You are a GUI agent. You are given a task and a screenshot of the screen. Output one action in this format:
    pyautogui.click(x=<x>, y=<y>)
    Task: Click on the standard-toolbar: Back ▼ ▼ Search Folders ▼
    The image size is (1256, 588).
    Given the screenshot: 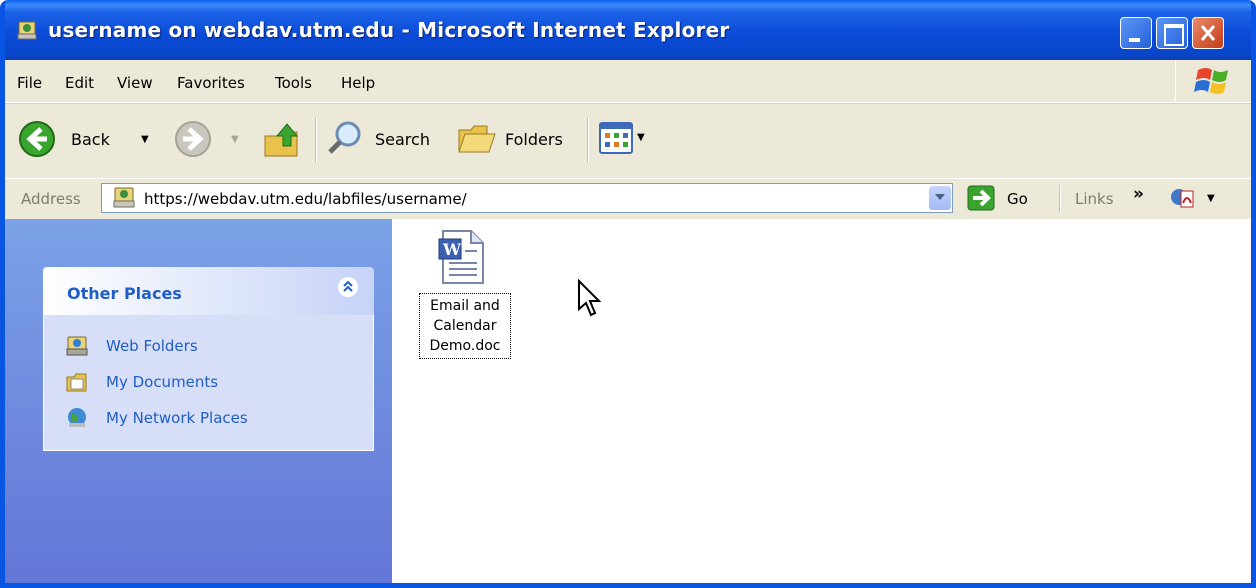 What is the action you would take?
    pyautogui.click(x=628, y=138)
    